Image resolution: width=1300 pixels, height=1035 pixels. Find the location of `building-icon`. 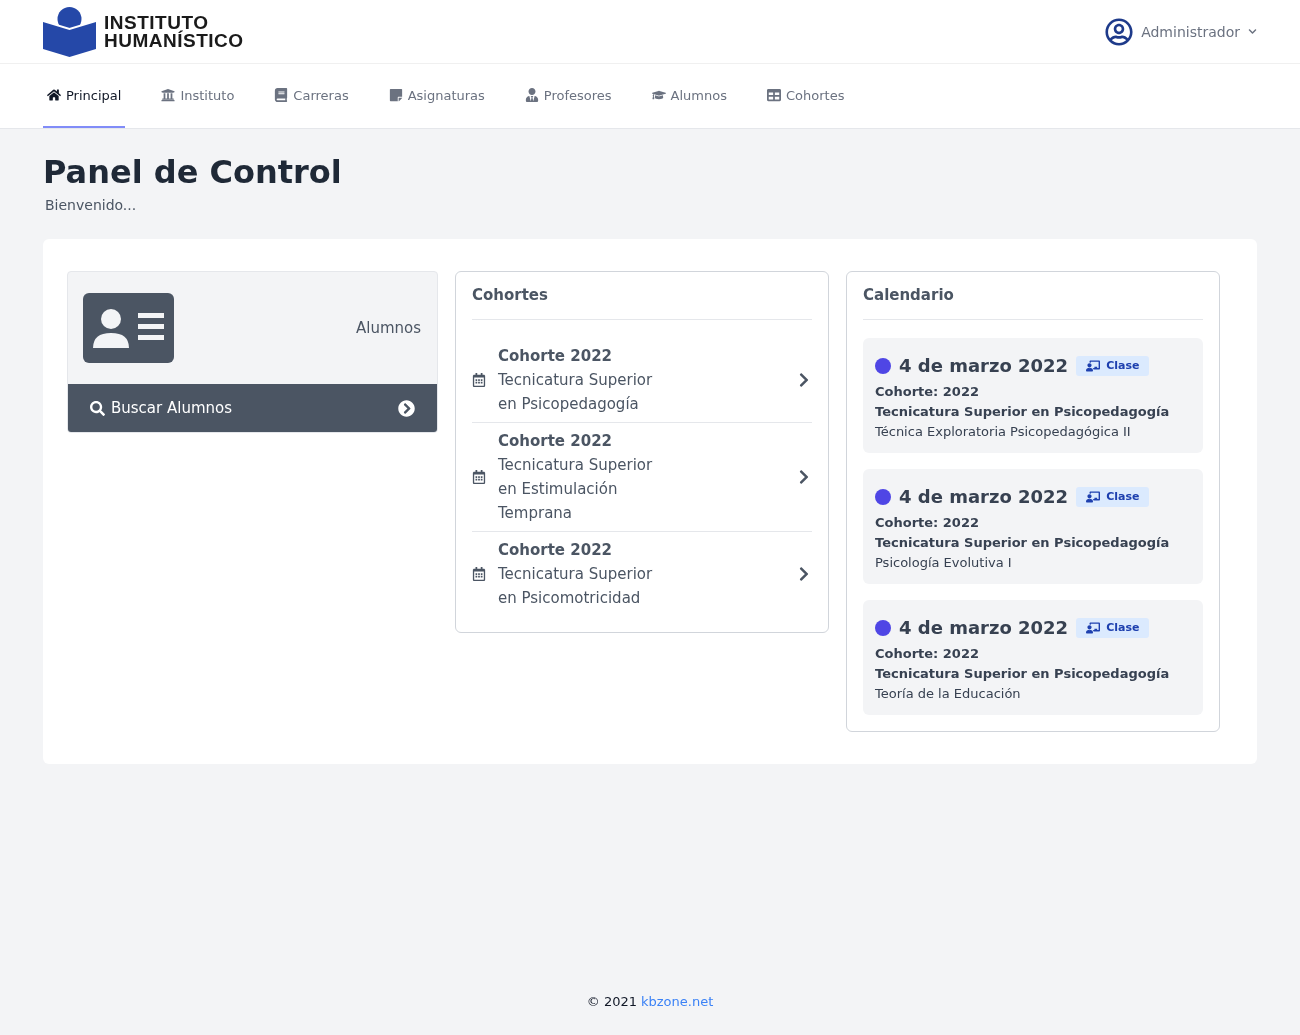

building-icon is located at coordinates (168, 95).